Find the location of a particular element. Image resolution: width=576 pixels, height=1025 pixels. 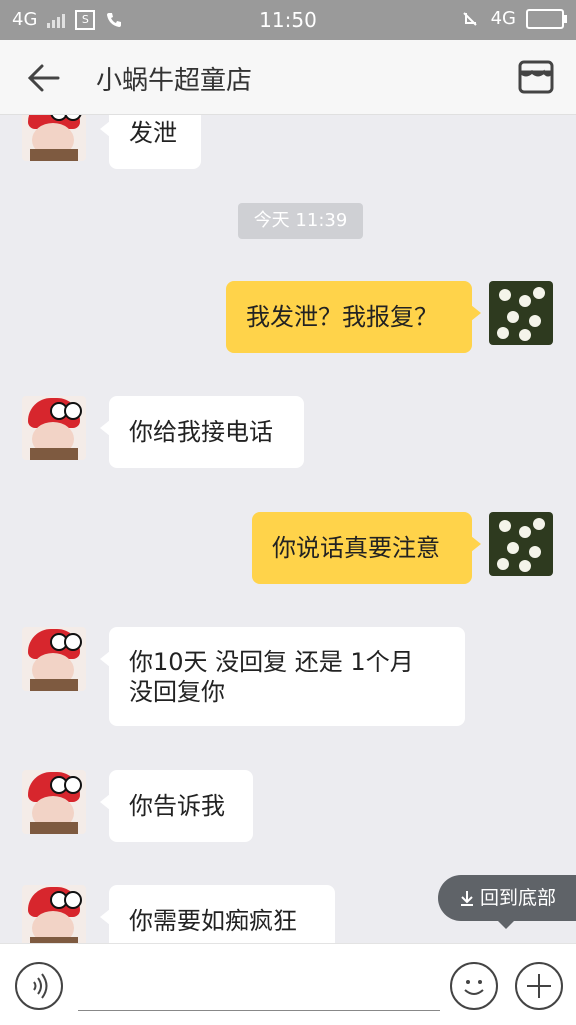

timestamp-pill: 今天 11:39 is located at coordinates (300, 221).